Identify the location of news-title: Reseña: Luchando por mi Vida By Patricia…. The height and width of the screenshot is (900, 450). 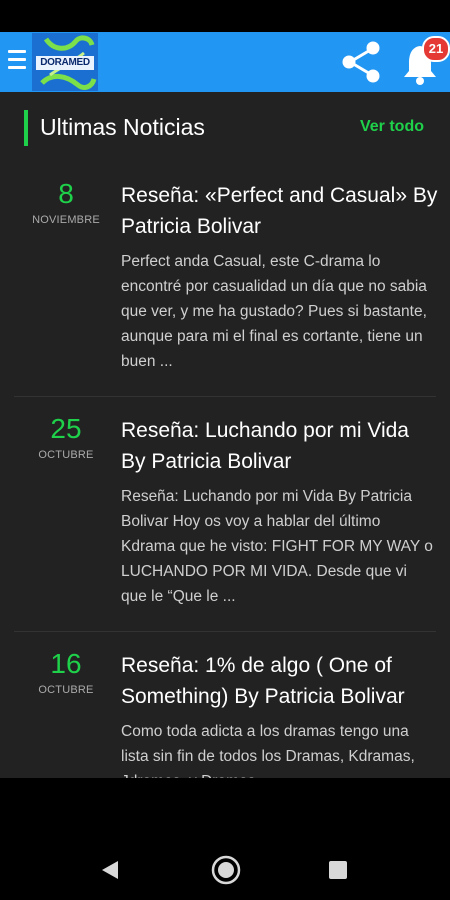
(280, 446).